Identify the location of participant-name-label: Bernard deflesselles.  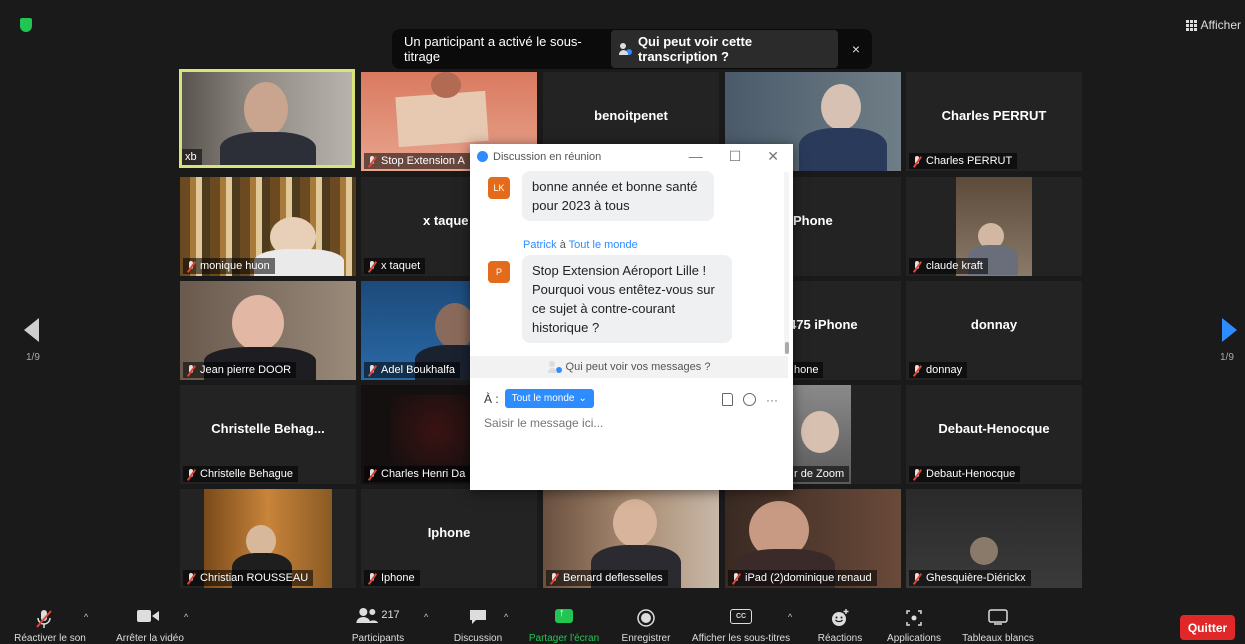
(607, 578).